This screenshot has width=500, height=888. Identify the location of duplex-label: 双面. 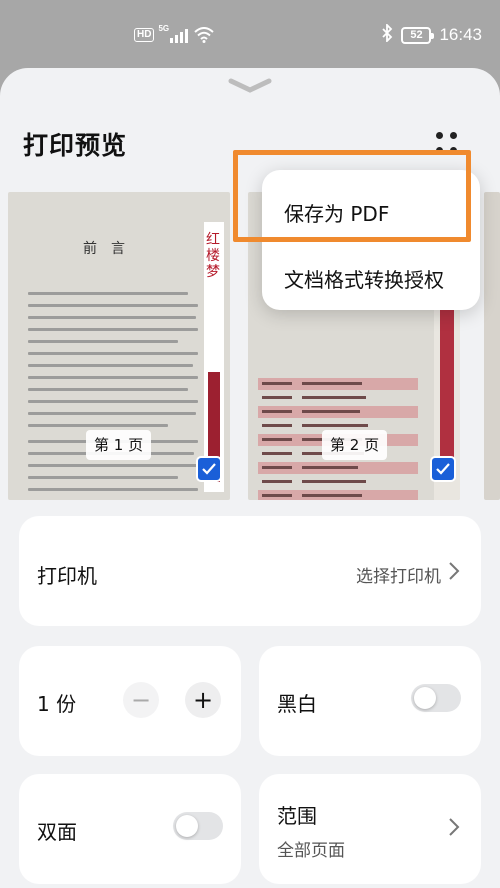
(57, 832).